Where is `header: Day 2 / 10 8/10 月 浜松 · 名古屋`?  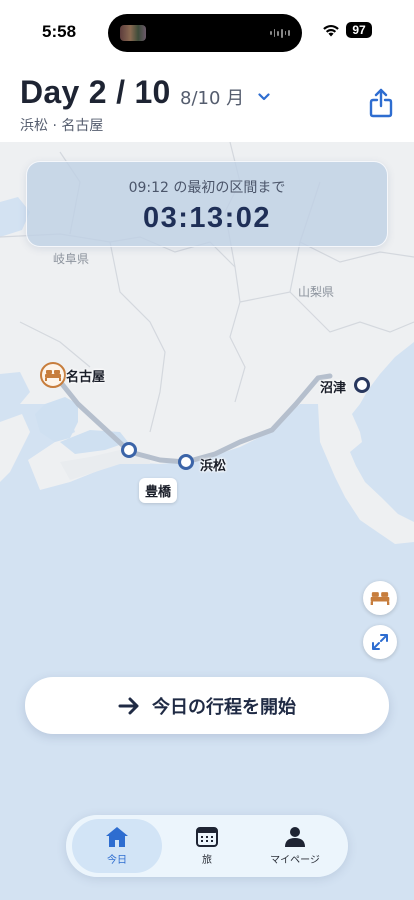 header: Day 2 / 10 8/10 月 浜松 · 名古屋 is located at coordinates (207, 104).